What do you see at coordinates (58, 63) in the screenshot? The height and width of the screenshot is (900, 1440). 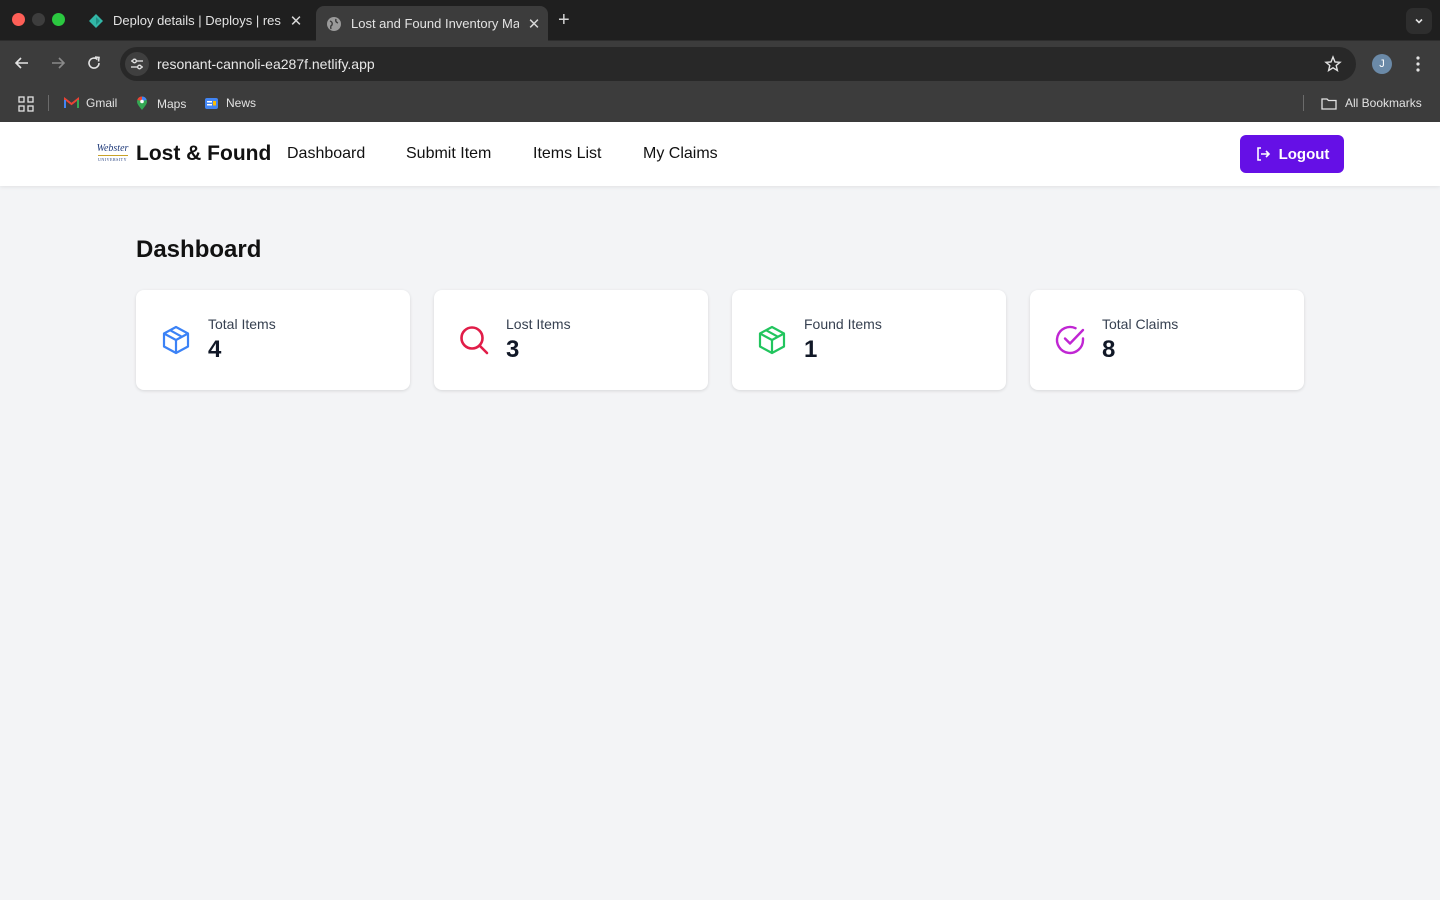 I see `forward-arrow-icon` at bounding box center [58, 63].